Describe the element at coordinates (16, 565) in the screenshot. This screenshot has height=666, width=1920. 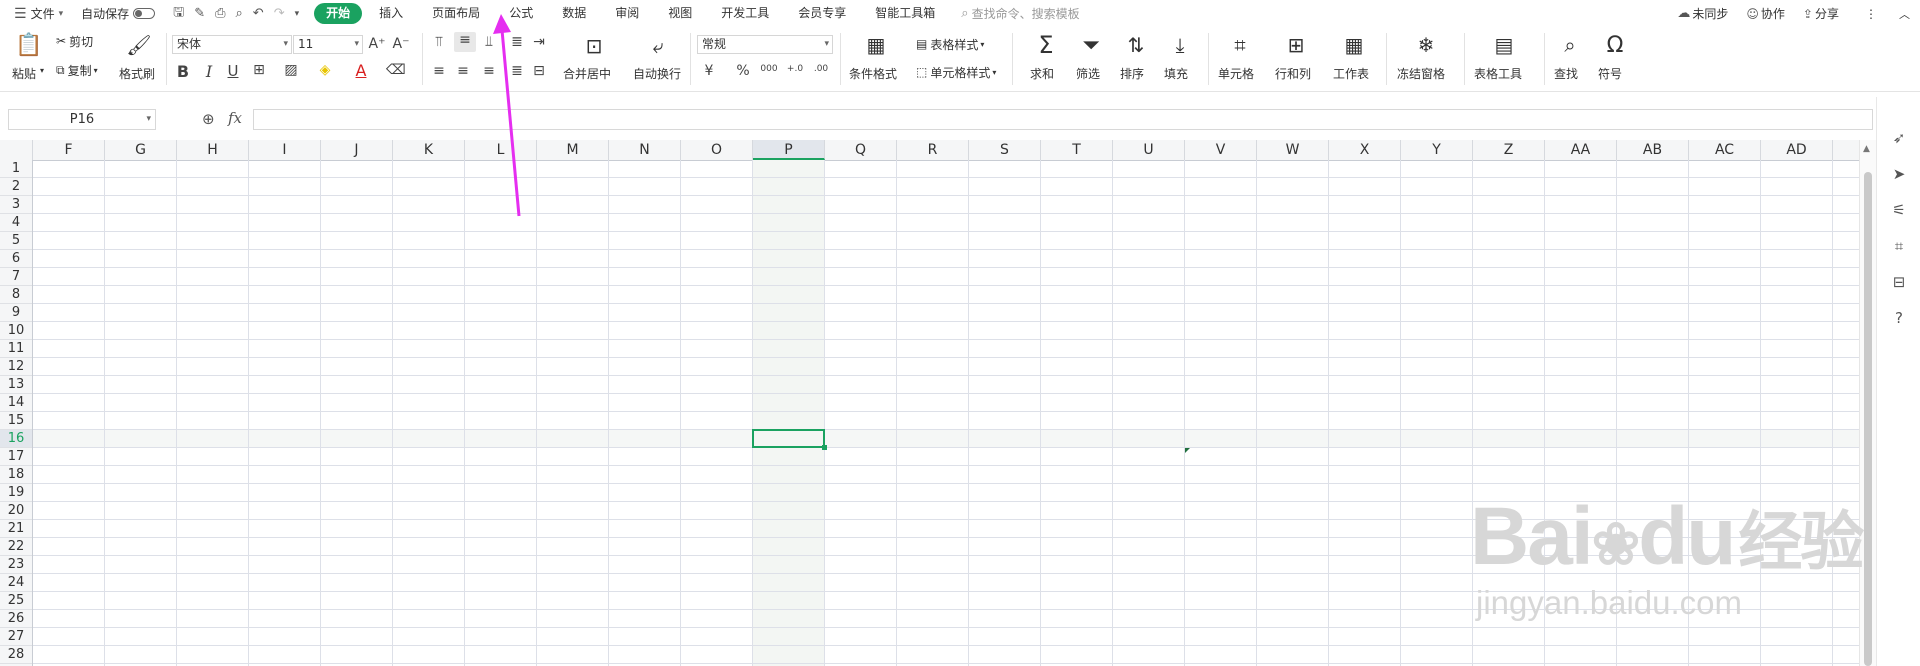
I see `row-header-23: 23` at that location.